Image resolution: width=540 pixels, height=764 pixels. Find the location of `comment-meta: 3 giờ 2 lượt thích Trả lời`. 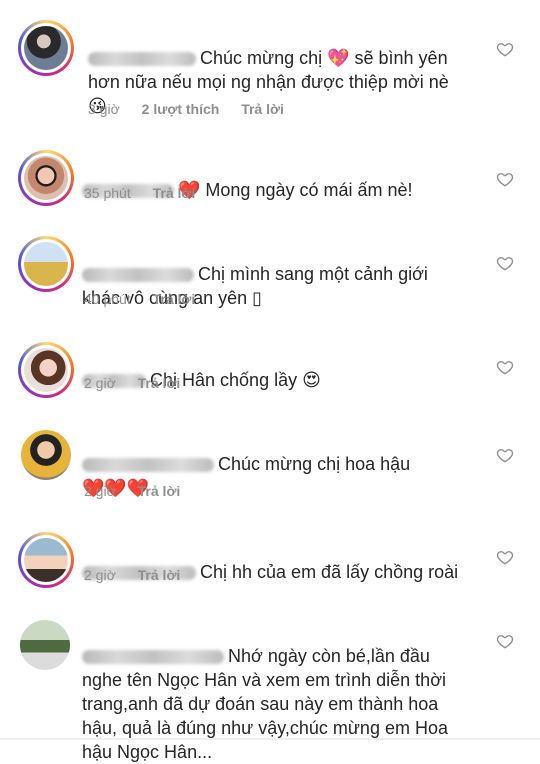

comment-meta: 3 giờ 2 lượt thích Trả lời is located at coordinates (195, 109).